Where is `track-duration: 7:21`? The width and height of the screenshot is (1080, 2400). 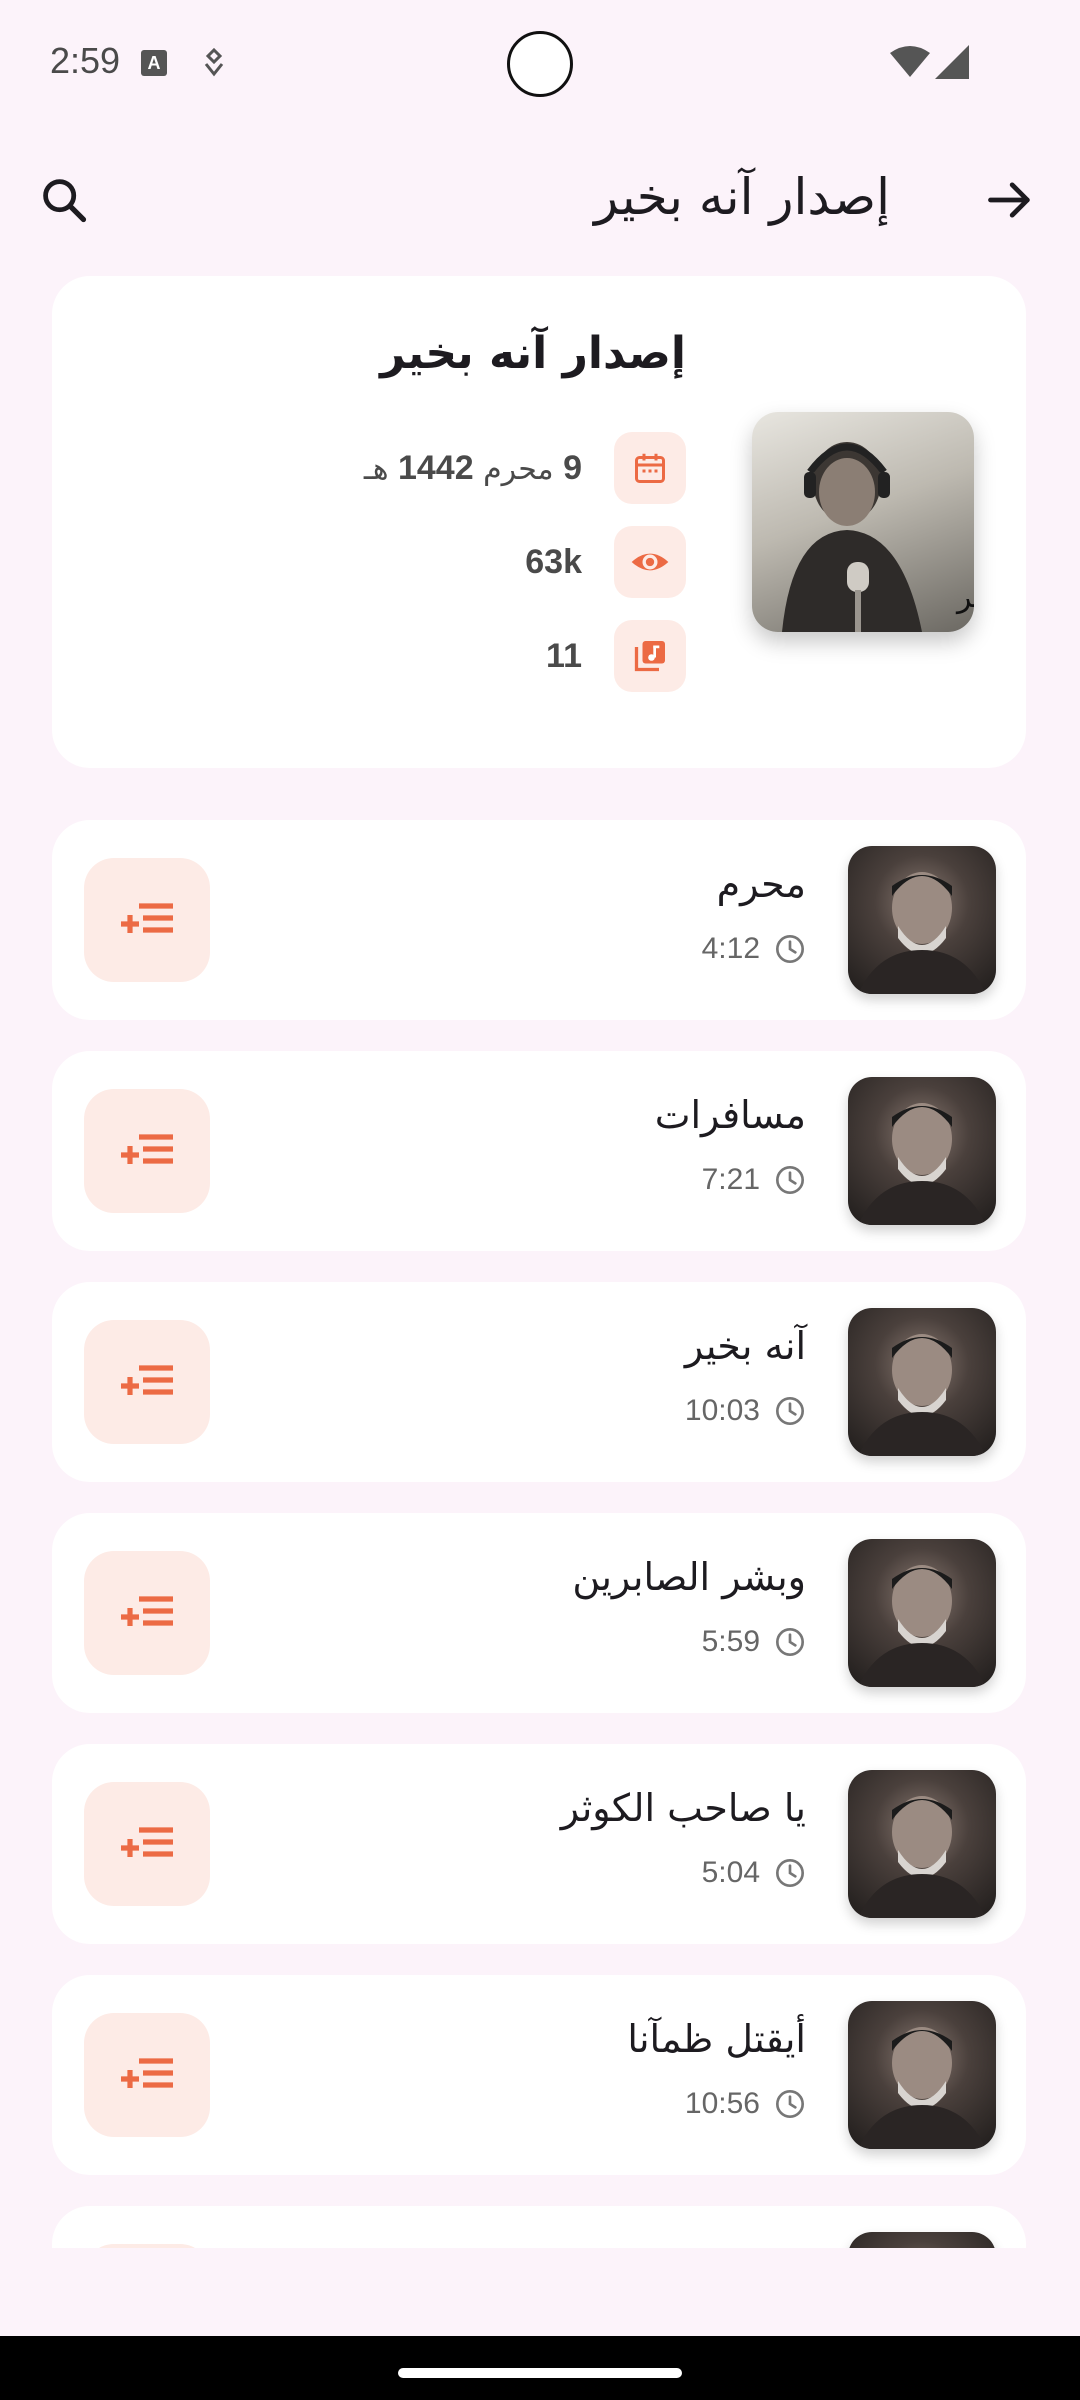
track-duration: 7:21 is located at coordinates (754, 1180).